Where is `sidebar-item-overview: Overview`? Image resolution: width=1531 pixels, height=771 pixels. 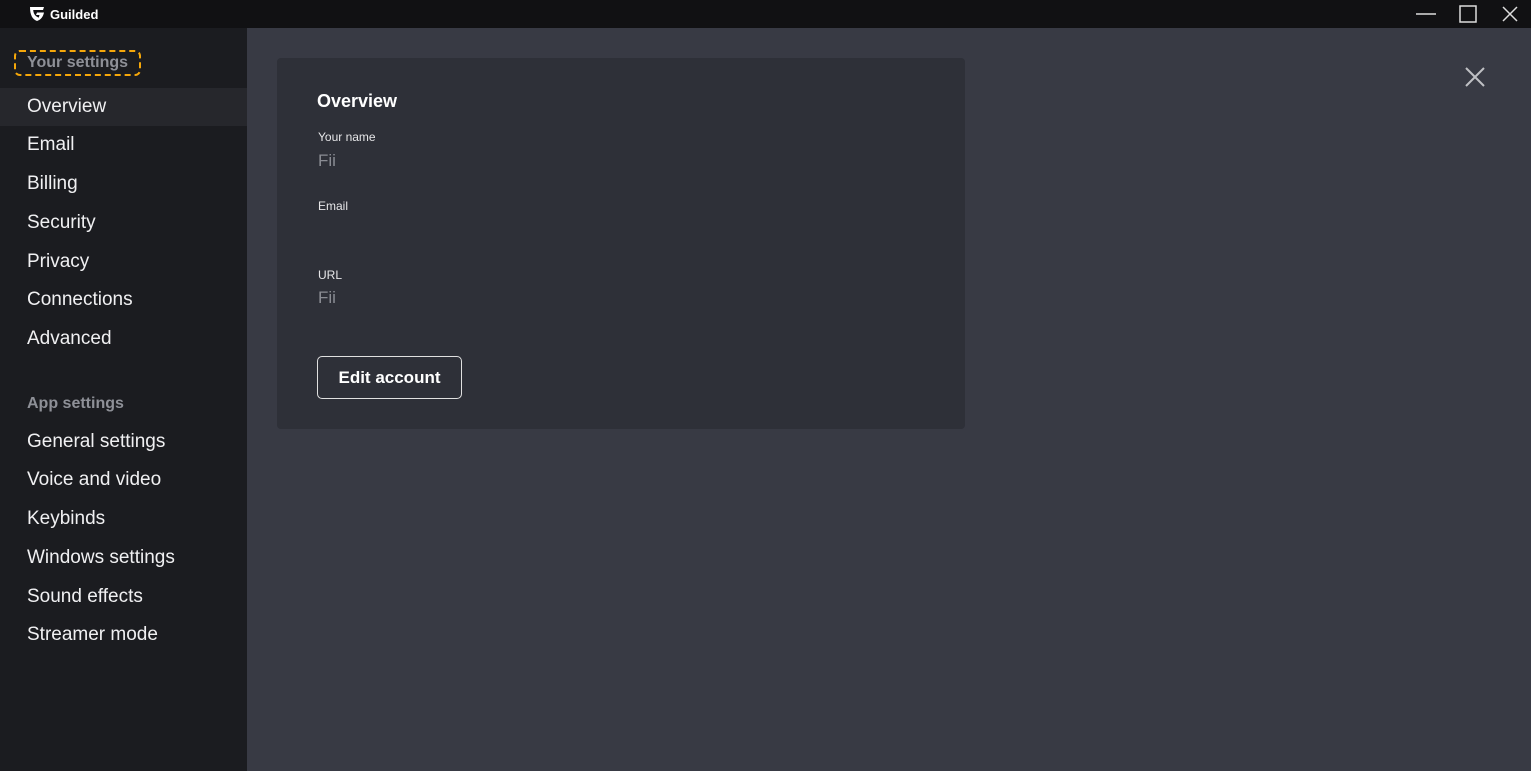
sidebar-item-overview: Overview is located at coordinates (123, 107).